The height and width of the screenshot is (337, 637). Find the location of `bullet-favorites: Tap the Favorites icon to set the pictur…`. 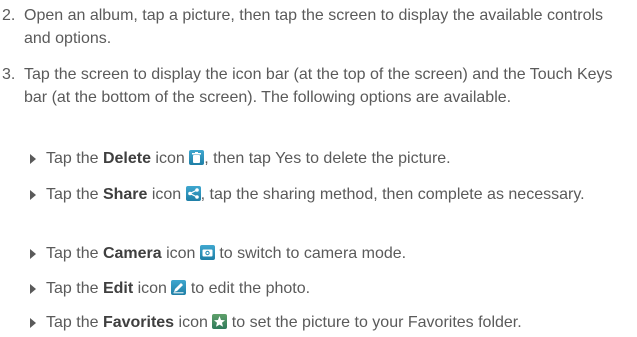

bullet-favorites: Tap the Favorites icon to set the pictur… is located at coordinates (330, 322).